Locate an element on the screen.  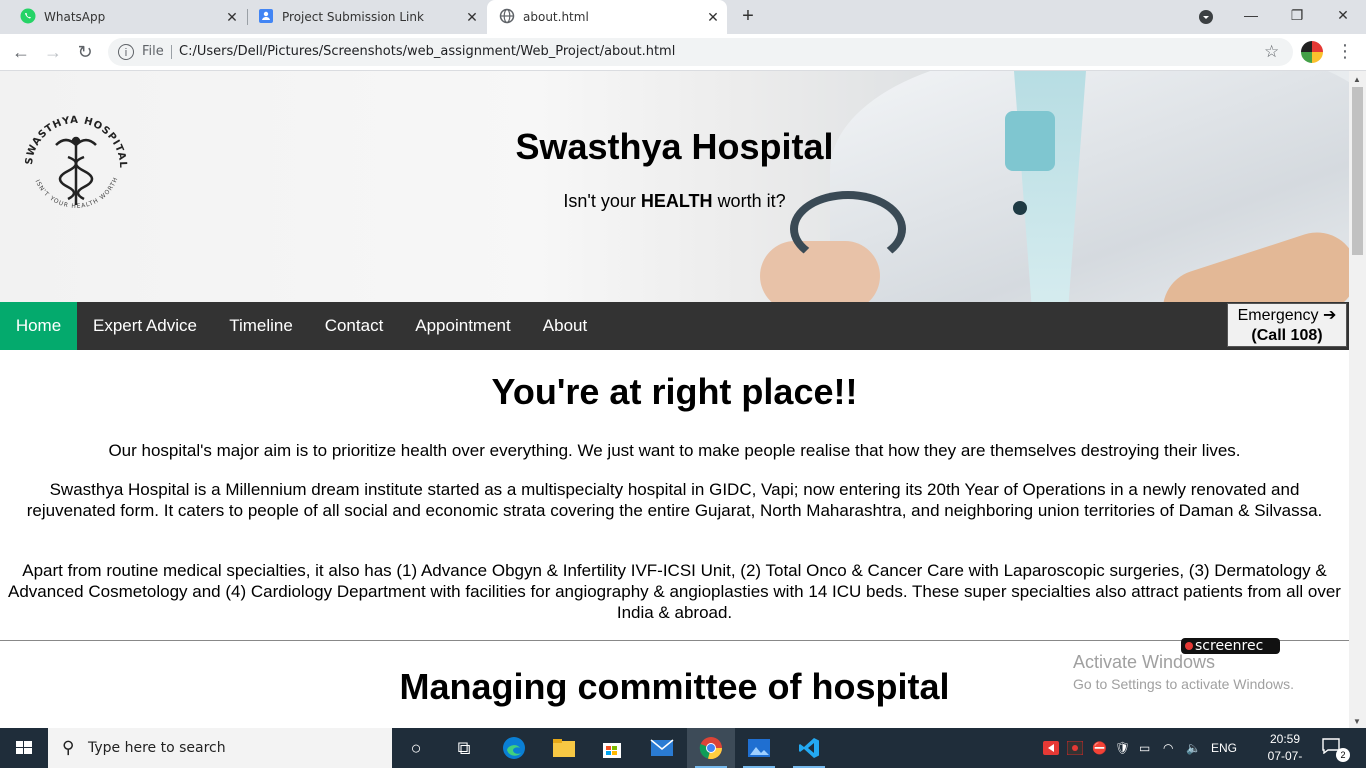
globe-icon is located at coordinates (507, 17).